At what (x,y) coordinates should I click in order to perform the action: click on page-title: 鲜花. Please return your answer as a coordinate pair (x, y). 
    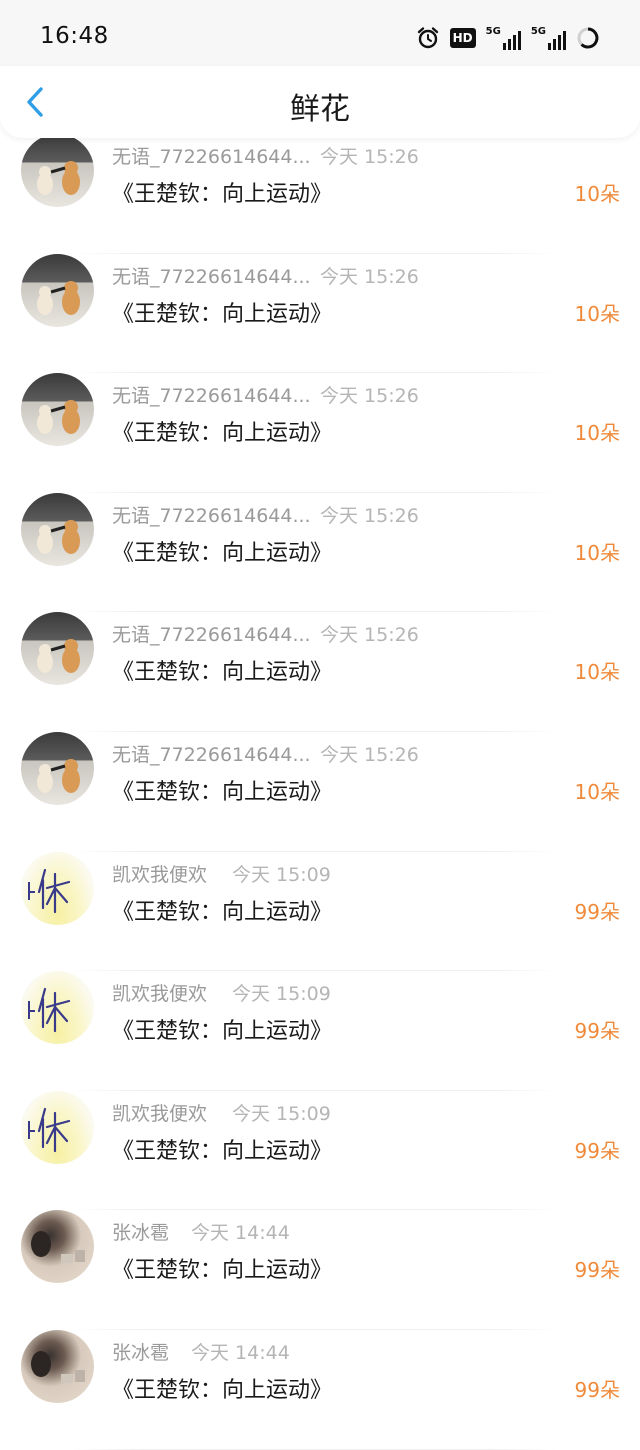
    Looking at the image, I should click on (320, 109).